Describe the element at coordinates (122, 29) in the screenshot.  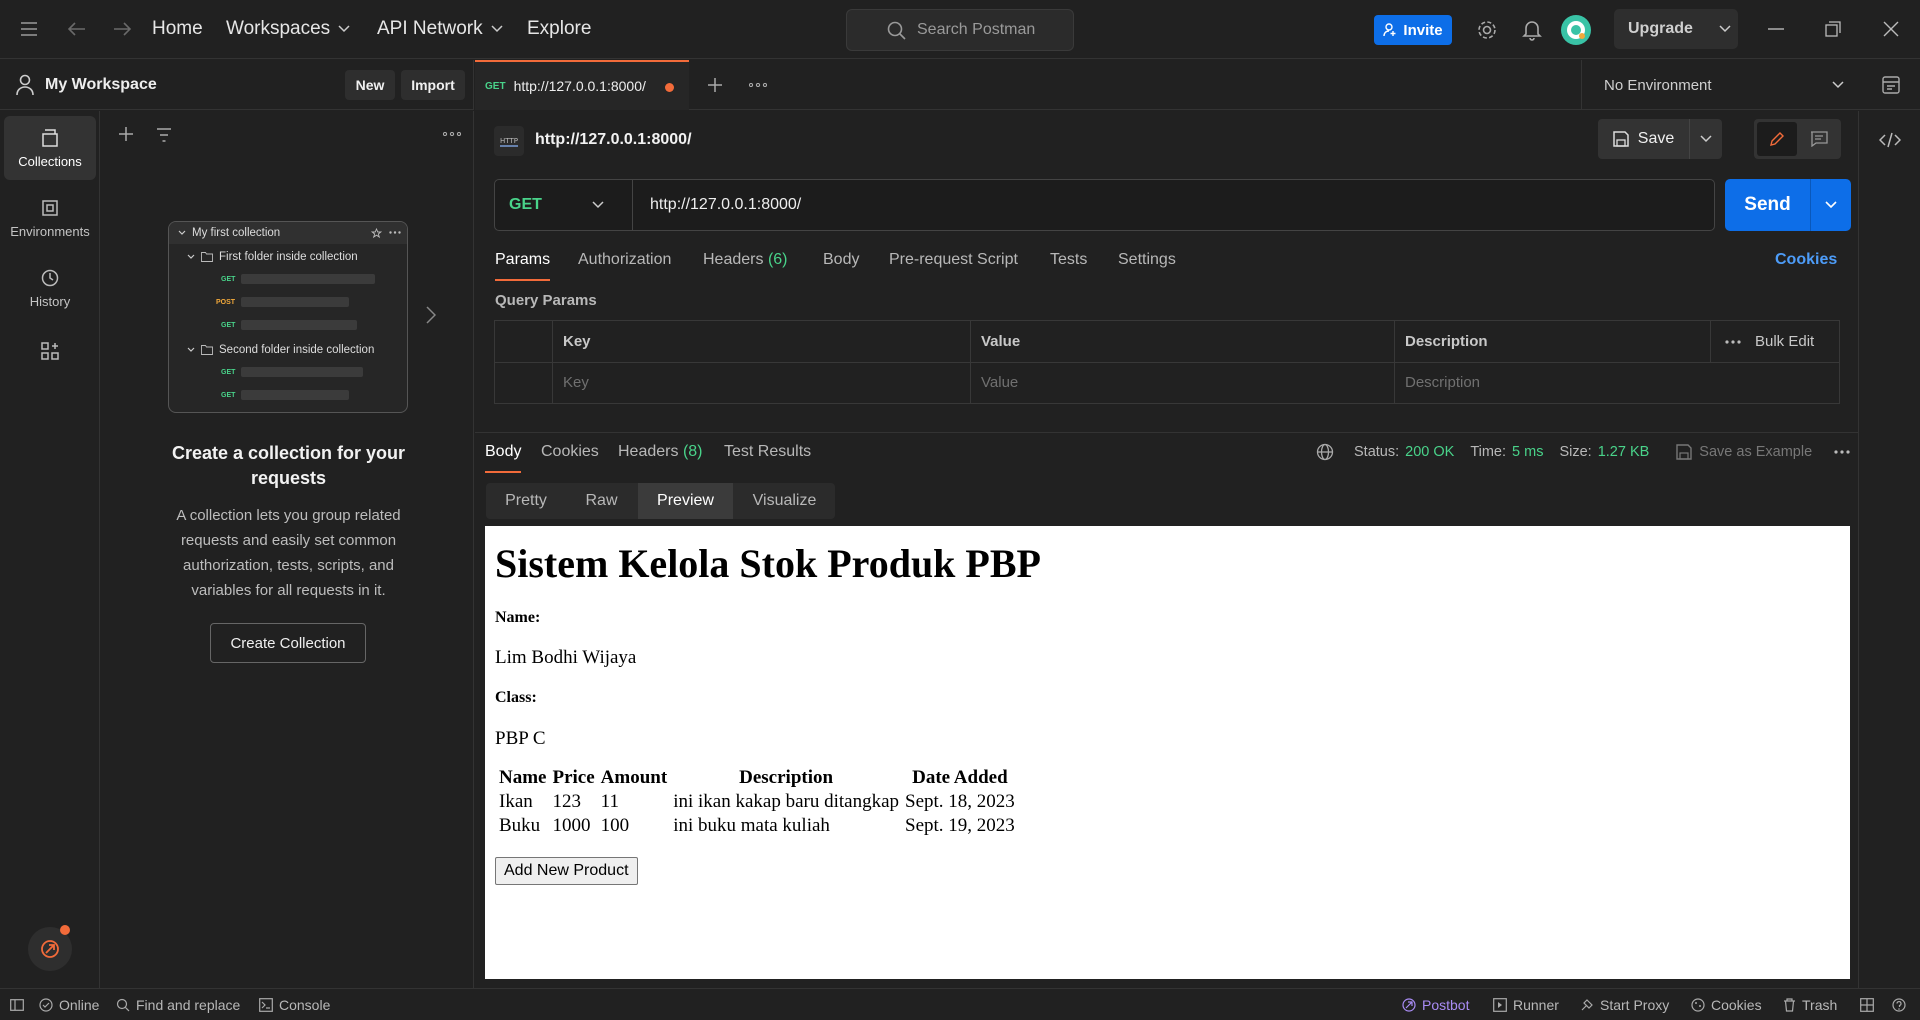
I see `forward-arrow-icon` at that location.